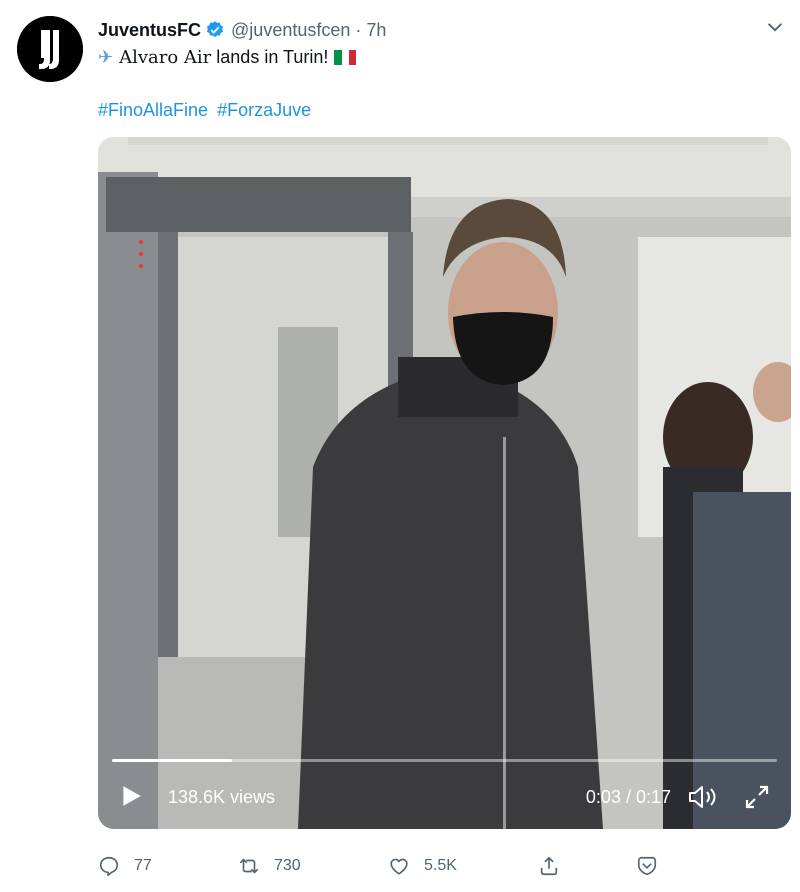  Describe the element at coordinates (270, 57) in the screenshot. I see `tweet-text-rest: lands in Turin!` at that location.